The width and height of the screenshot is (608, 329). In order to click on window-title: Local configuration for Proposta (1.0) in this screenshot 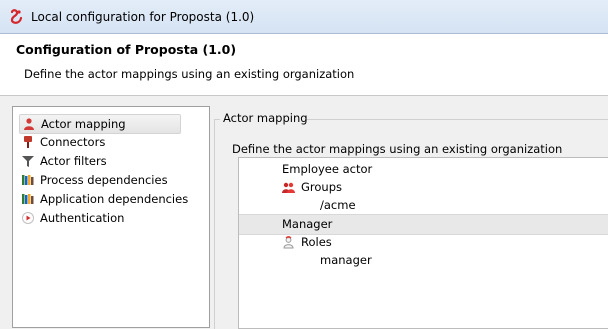, I will do `click(143, 17)`.